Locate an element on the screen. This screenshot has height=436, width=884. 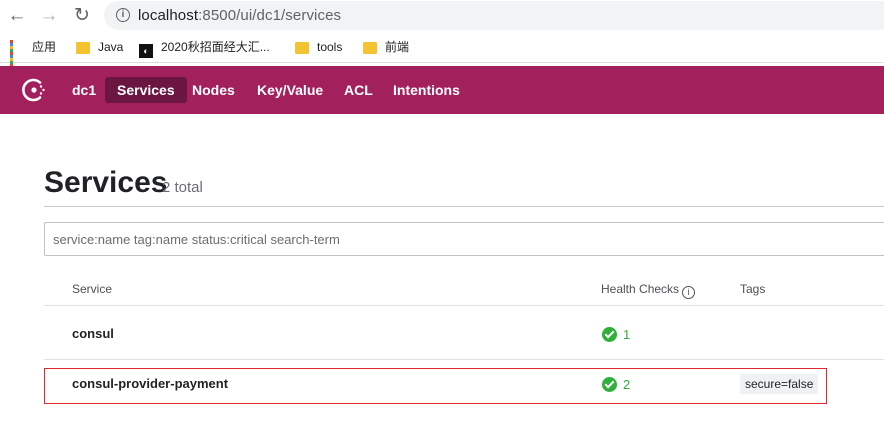
help-info-icon: i is located at coordinates (689, 292).